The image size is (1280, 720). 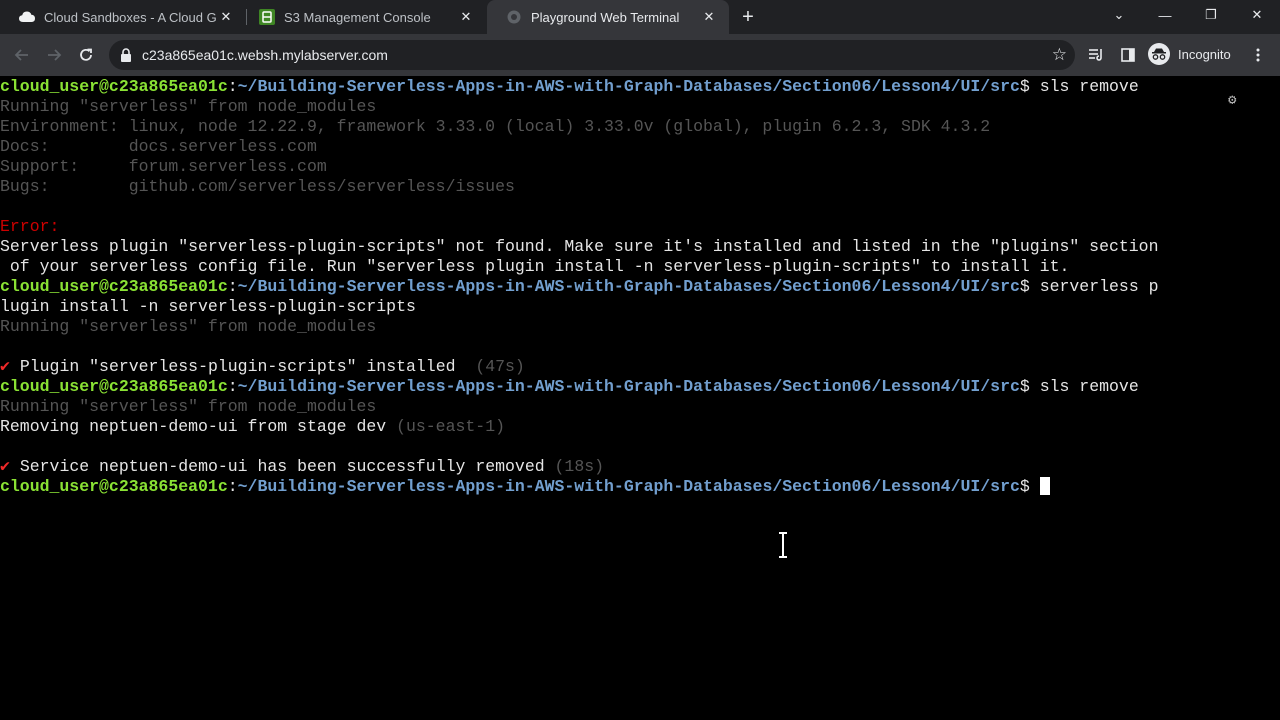 What do you see at coordinates (30, 226) in the screenshot?
I see `error-label: Error:` at bounding box center [30, 226].